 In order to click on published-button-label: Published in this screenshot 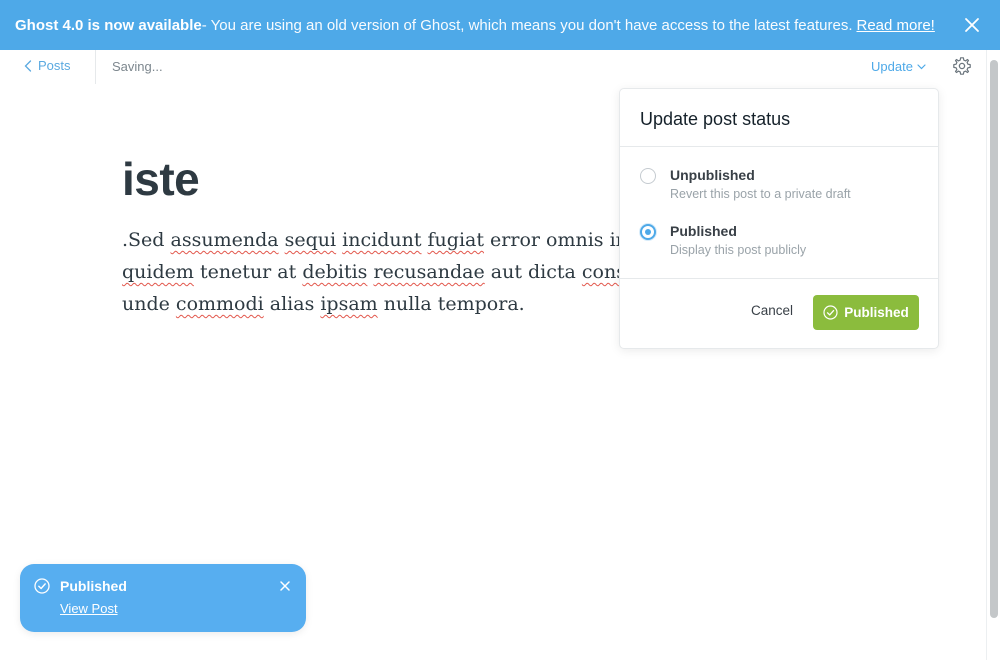, I will do `click(876, 312)`.